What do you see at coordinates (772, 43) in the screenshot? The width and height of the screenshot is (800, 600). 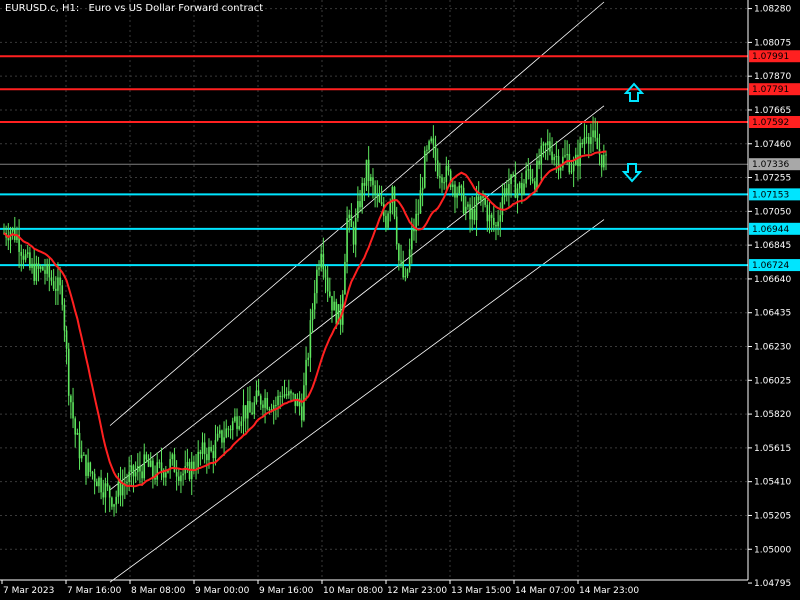 I see `y-tick-label: 1.08075` at bounding box center [772, 43].